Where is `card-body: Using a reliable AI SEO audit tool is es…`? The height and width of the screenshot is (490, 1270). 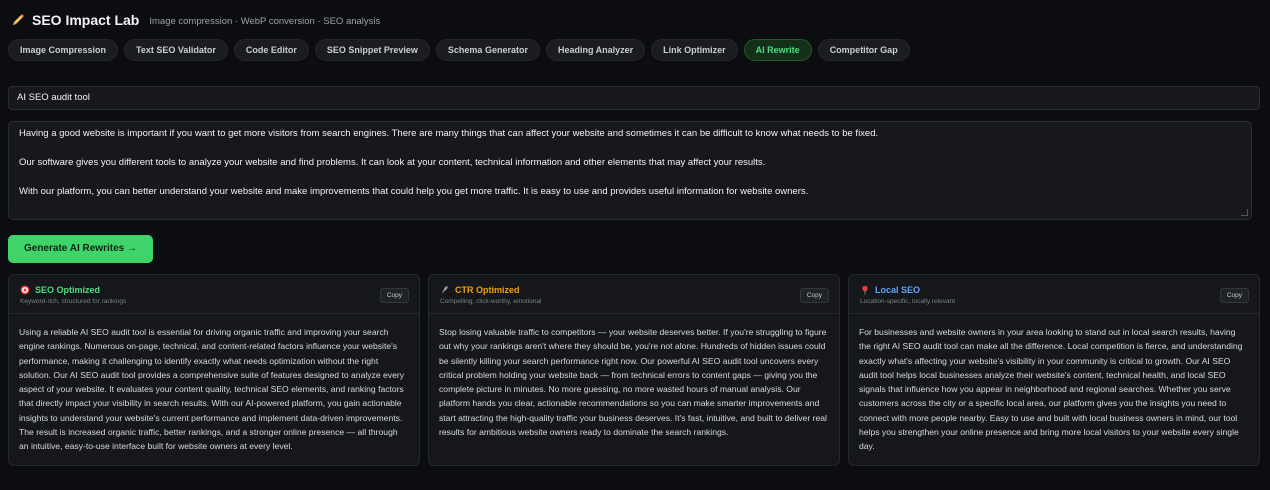 card-body: Using a reliable AI SEO audit tool is es… is located at coordinates (212, 389).